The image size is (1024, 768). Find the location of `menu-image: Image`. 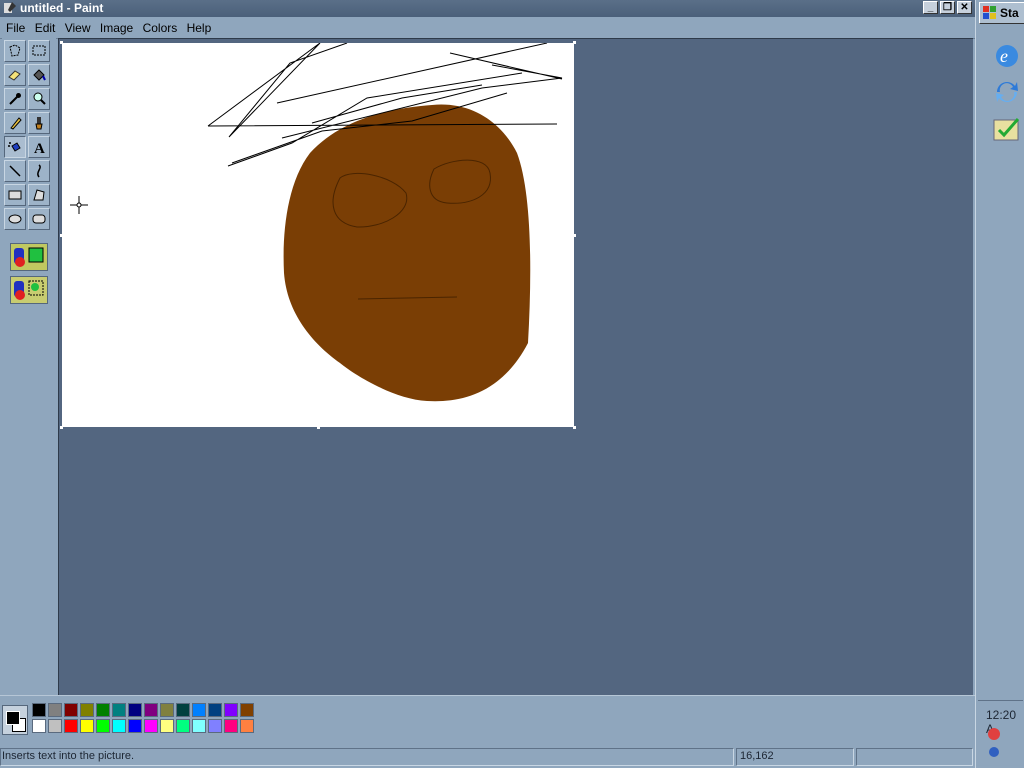

menu-image: Image is located at coordinates (116, 28).